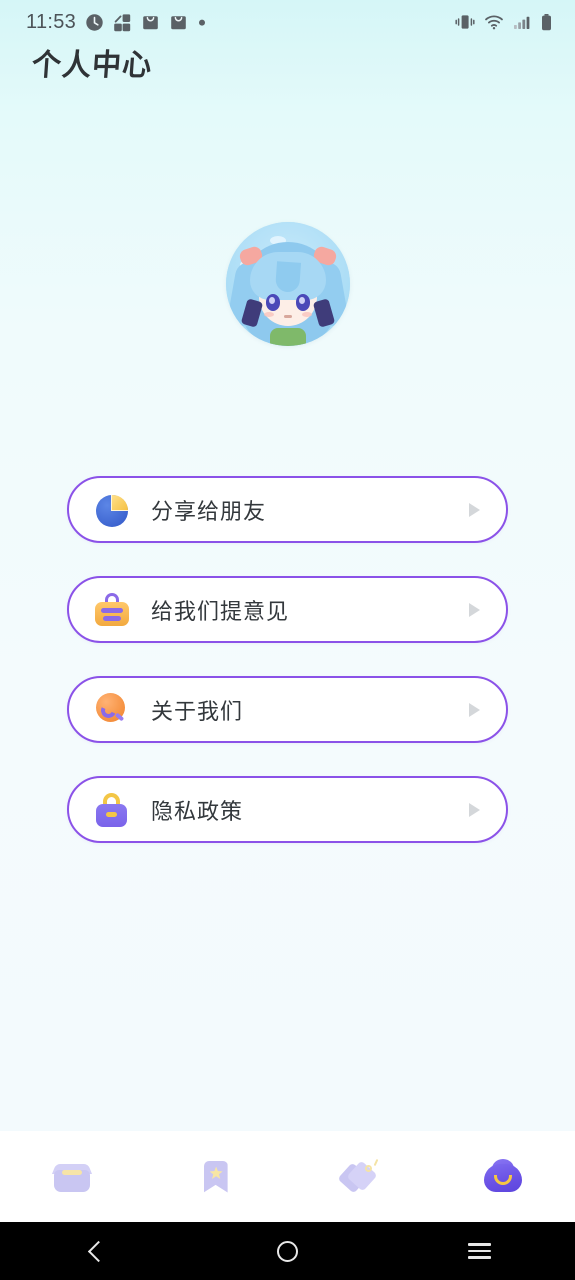 The width and height of the screenshot is (575, 1280). What do you see at coordinates (287, 22) in the screenshot?
I see `status-bar: 11:53` at bounding box center [287, 22].